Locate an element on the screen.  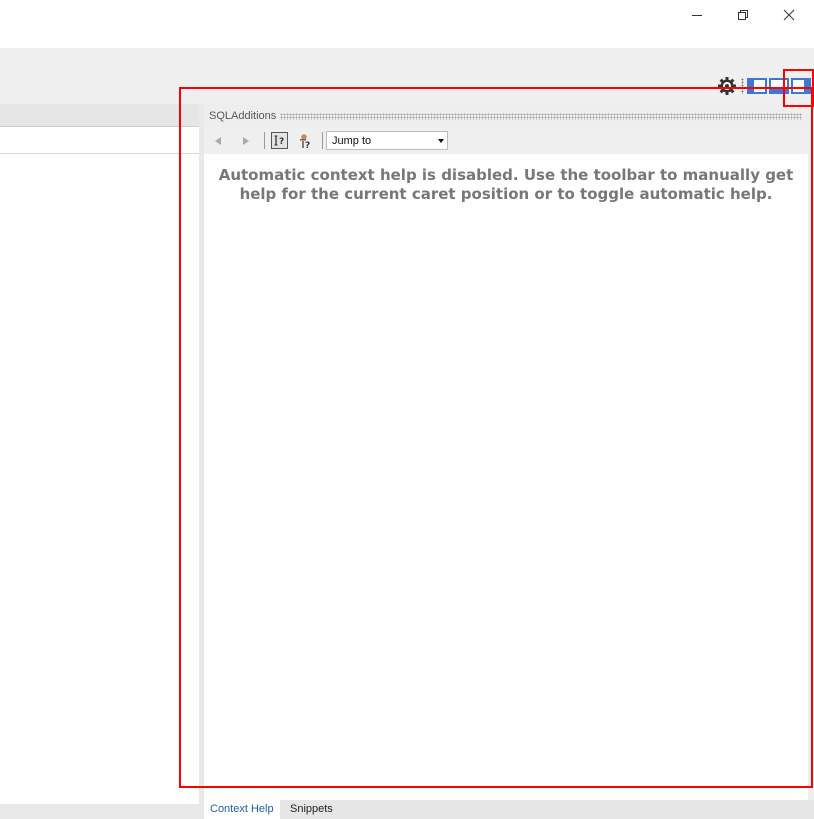
panel-title-label: SQLAdditions is located at coordinates (243, 116).